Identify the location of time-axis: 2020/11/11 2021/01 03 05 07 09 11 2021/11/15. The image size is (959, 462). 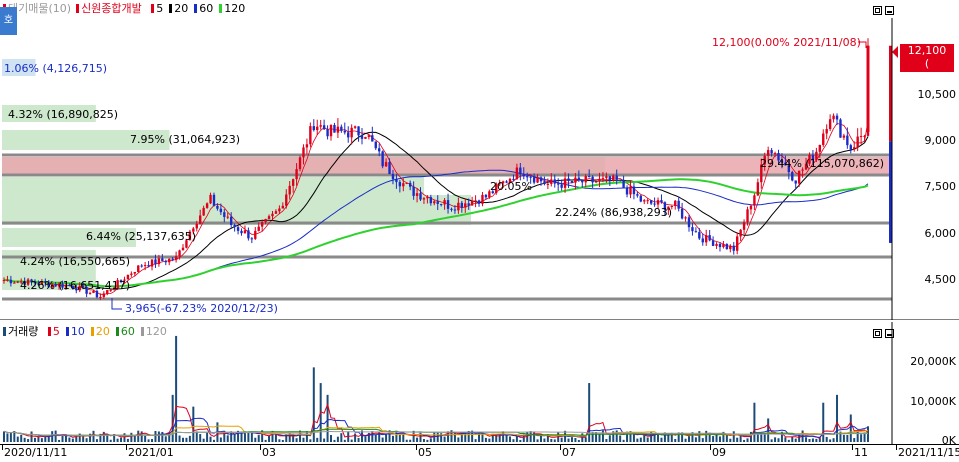
(479, 453).